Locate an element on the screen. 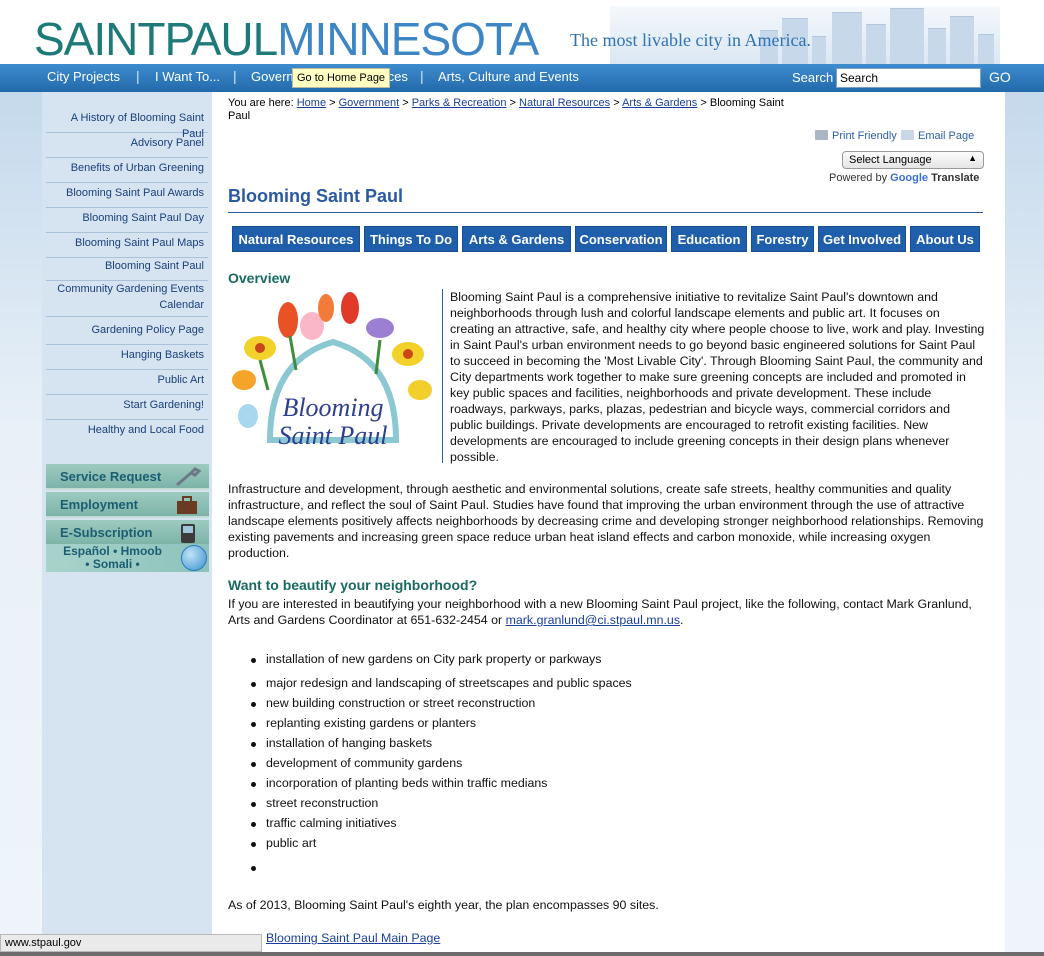  page-title: Blooming Saint Paul is located at coordinates (316, 196).